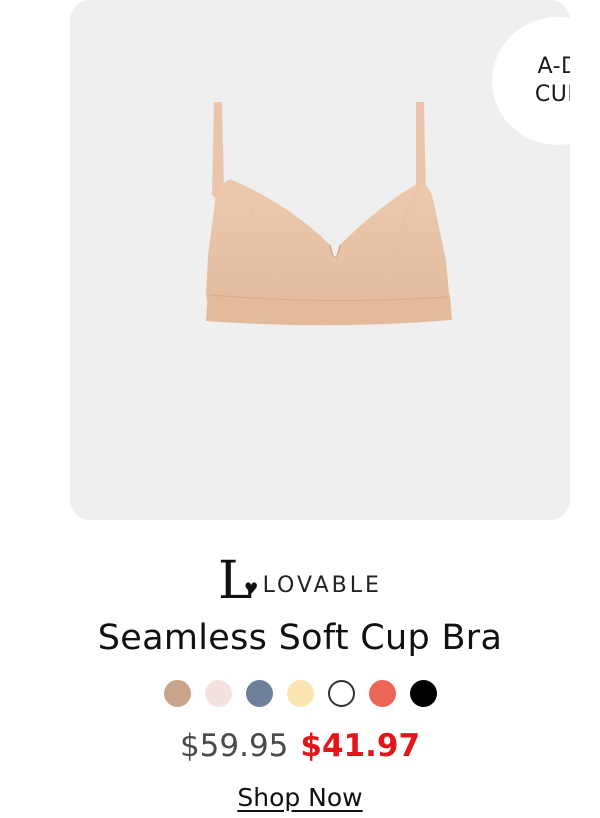 The height and width of the screenshot is (818, 600). Describe the element at coordinates (382, 693) in the screenshot. I see `swatch-coral` at that location.